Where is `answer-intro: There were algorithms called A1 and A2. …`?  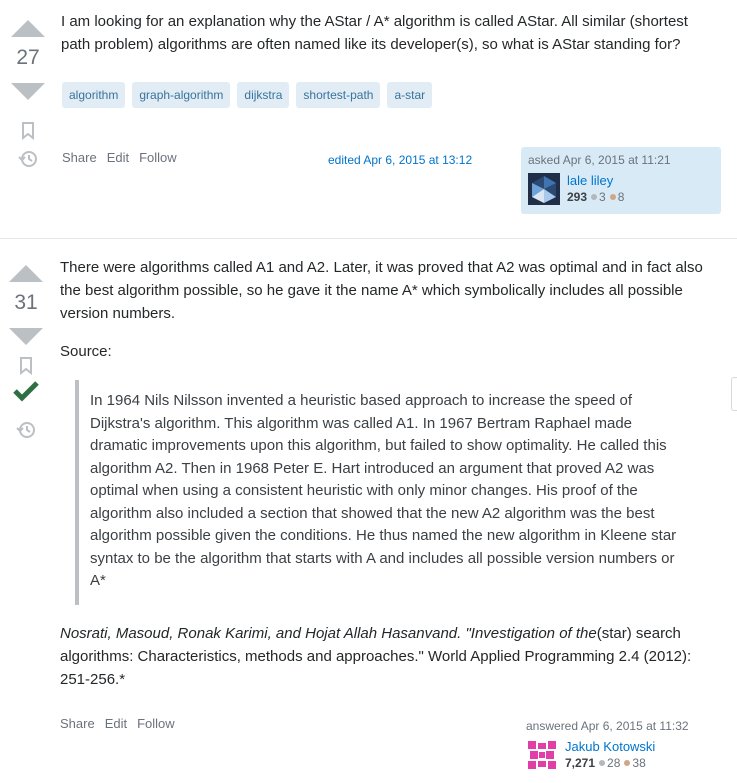 answer-intro: There were algorithms called A1 and A2. … is located at coordinates (381, 290).